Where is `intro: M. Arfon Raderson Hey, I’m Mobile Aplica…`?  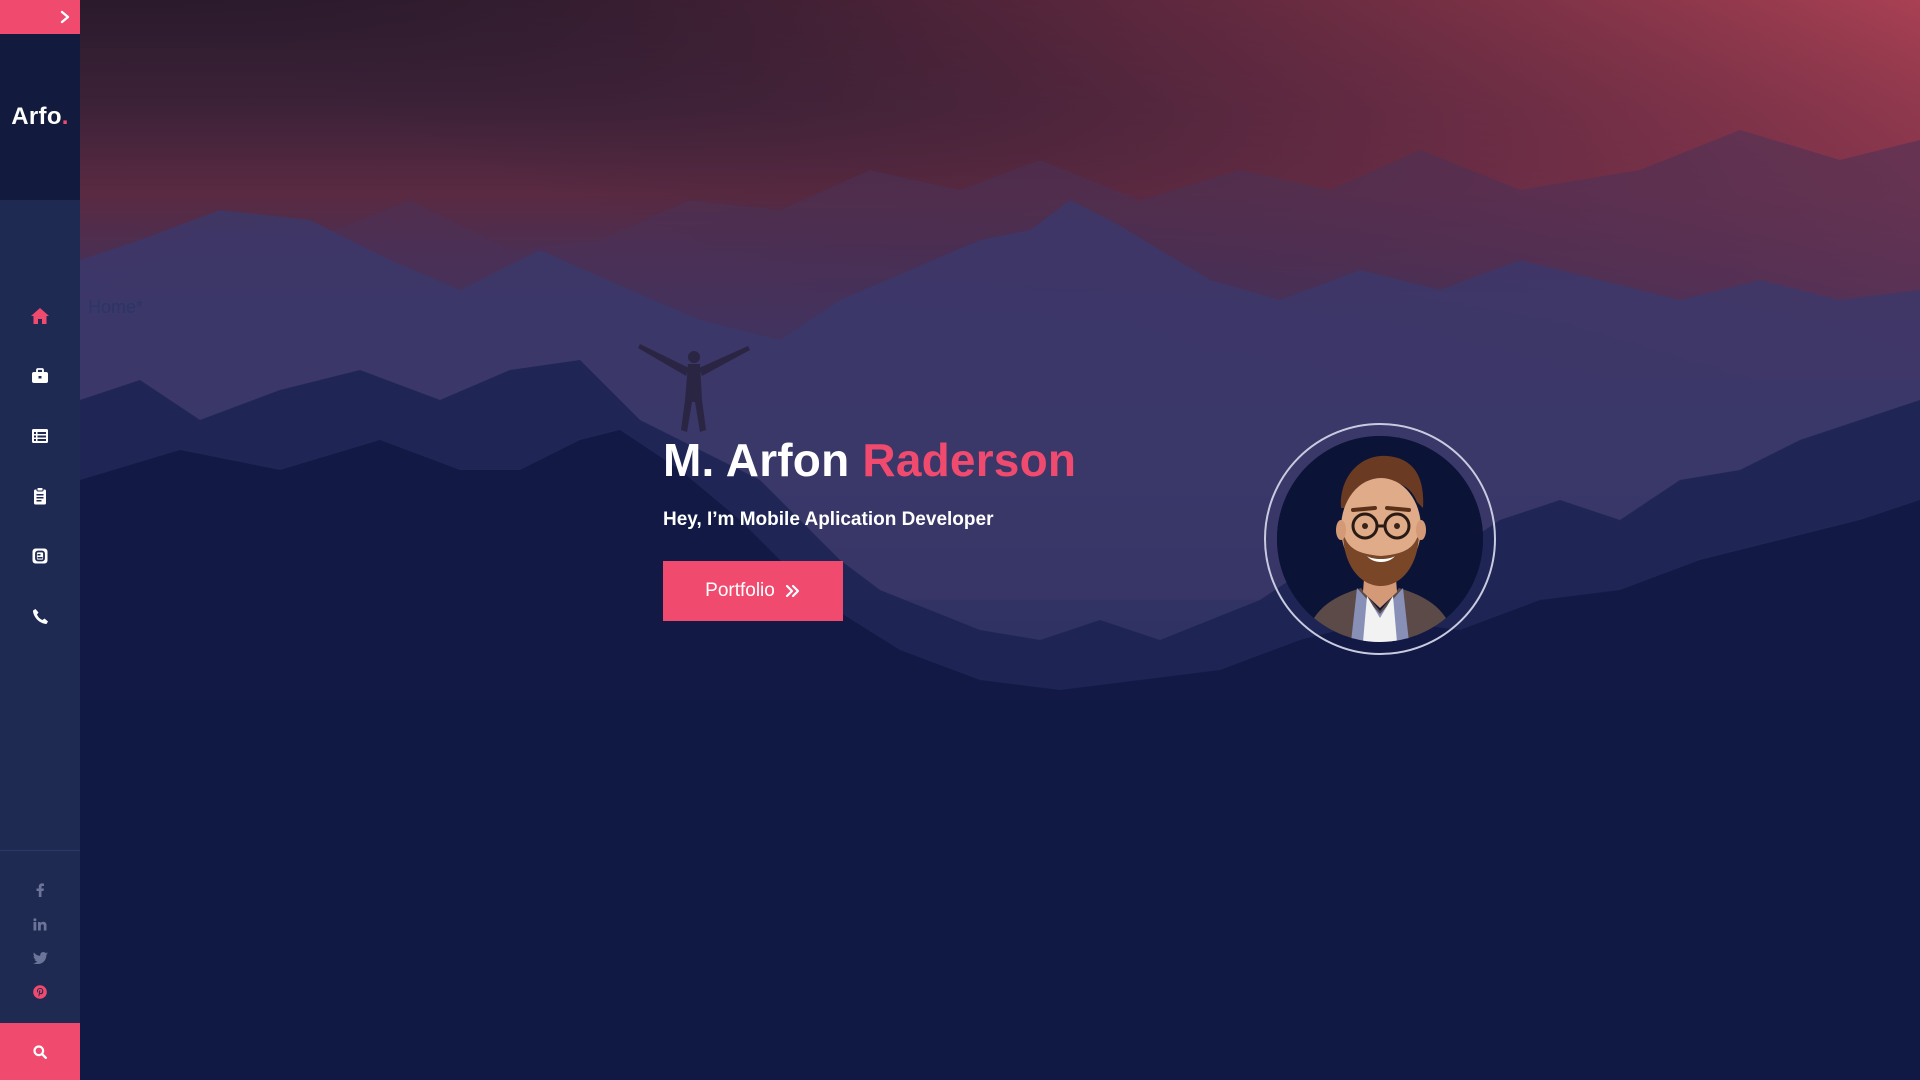 intro: M. Arfon Raderson Hey, I’m Mobile Aplica… is located at coordinates (869, 527).